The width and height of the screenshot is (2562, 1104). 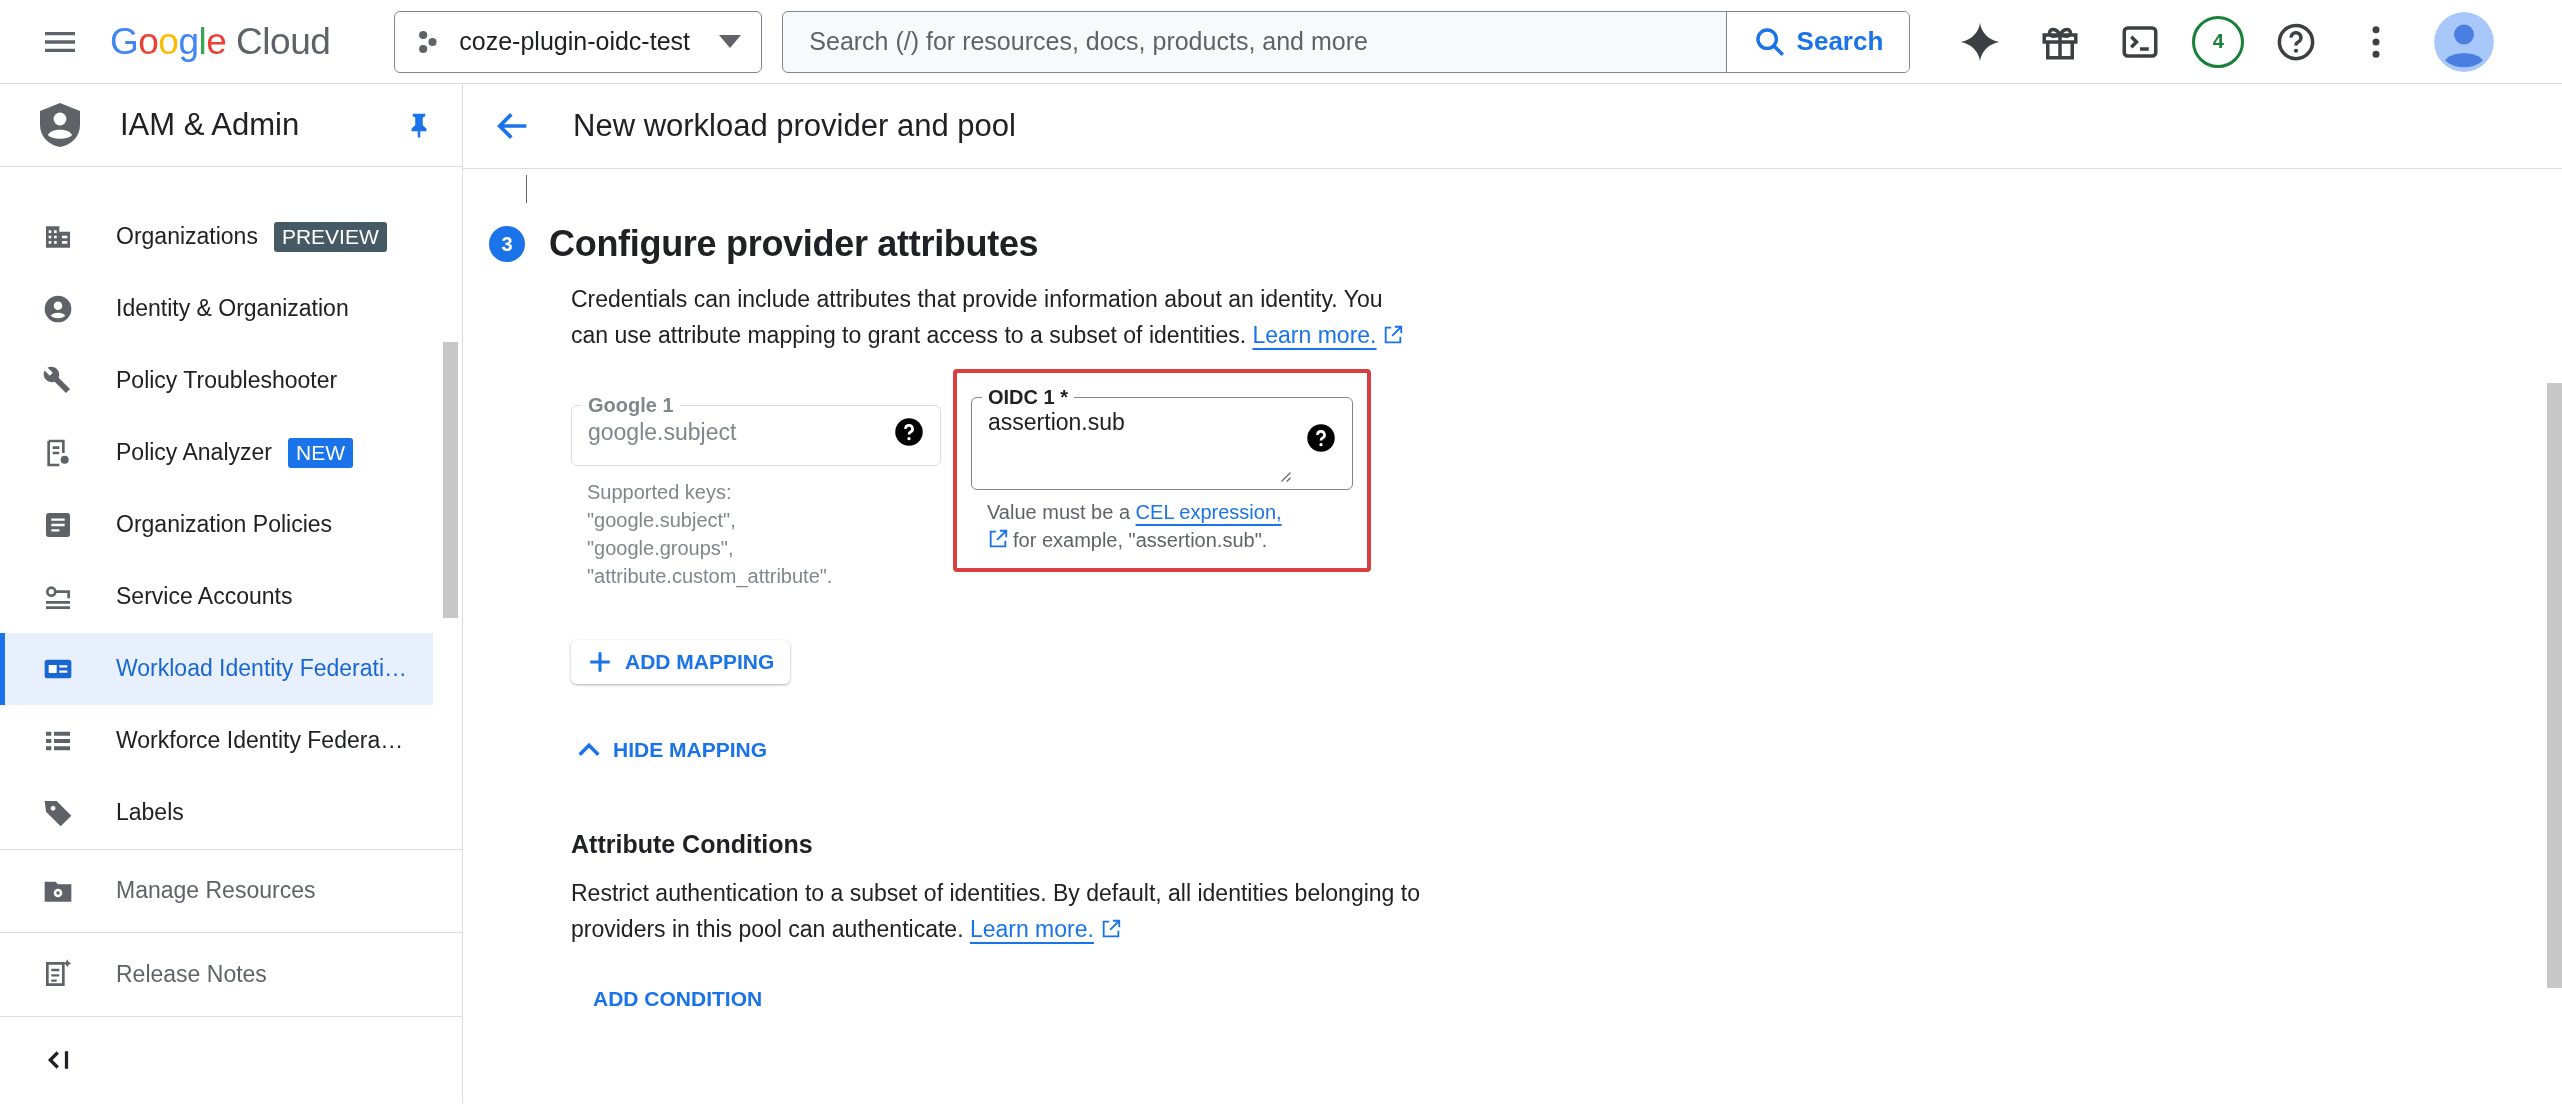 What do you see at coordinates (996, 911) in the screenshot?
I see `description-text: Restrict authentication to a subset of identities. By default, all identities belonging to providers in this pool can authenticate. Learn more.` at bounding box center [996, 911].